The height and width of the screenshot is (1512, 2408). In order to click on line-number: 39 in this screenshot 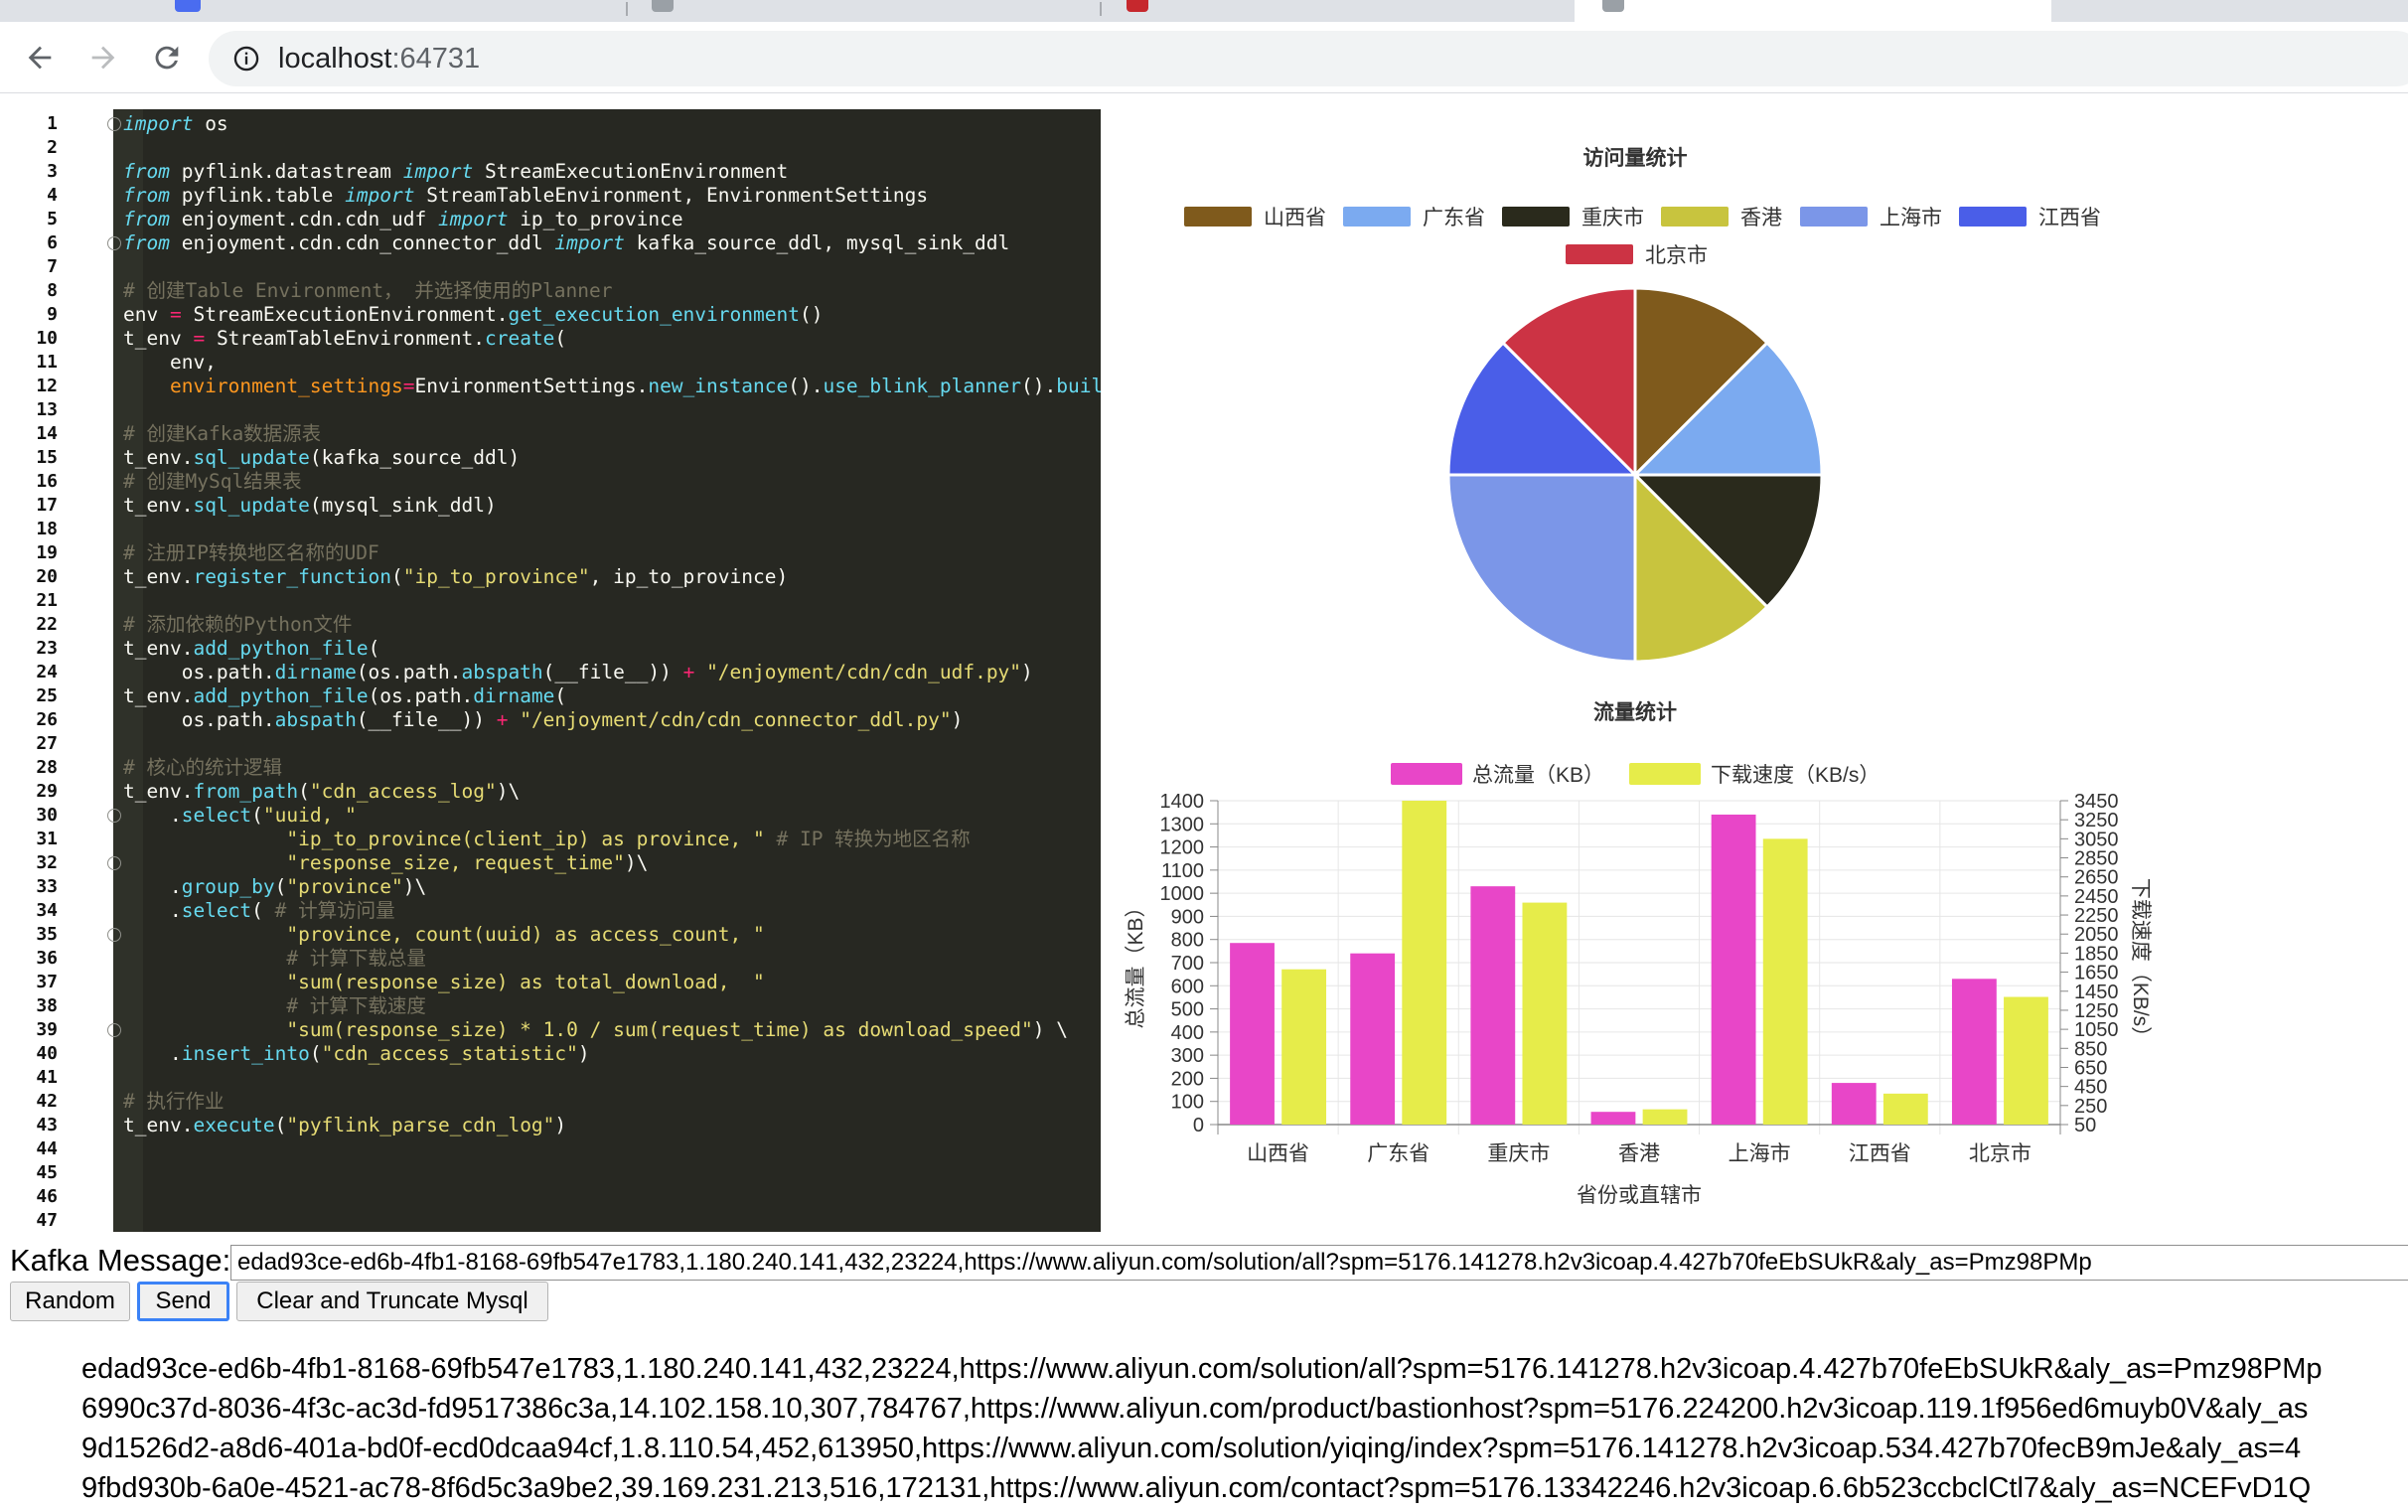, I will do `click(47, 1029)`.